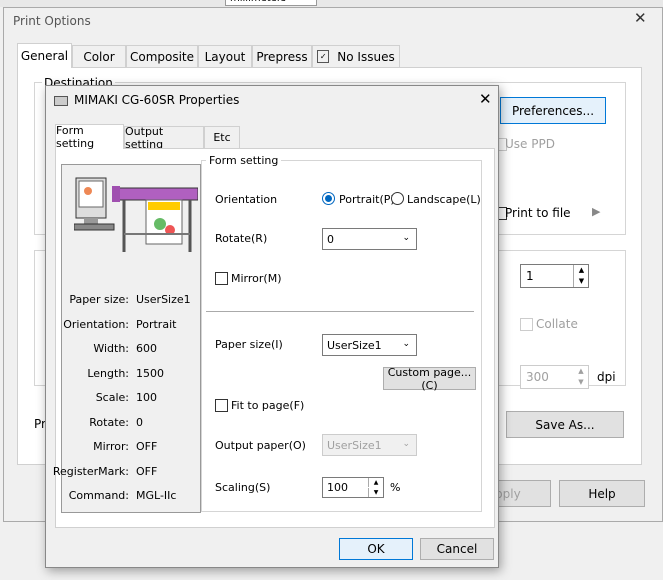 This screenshot has width=663, height=580. Describe the element at coordinates (457, 549) in the screenshot. I see `cancel-button: Cancel` at that location.